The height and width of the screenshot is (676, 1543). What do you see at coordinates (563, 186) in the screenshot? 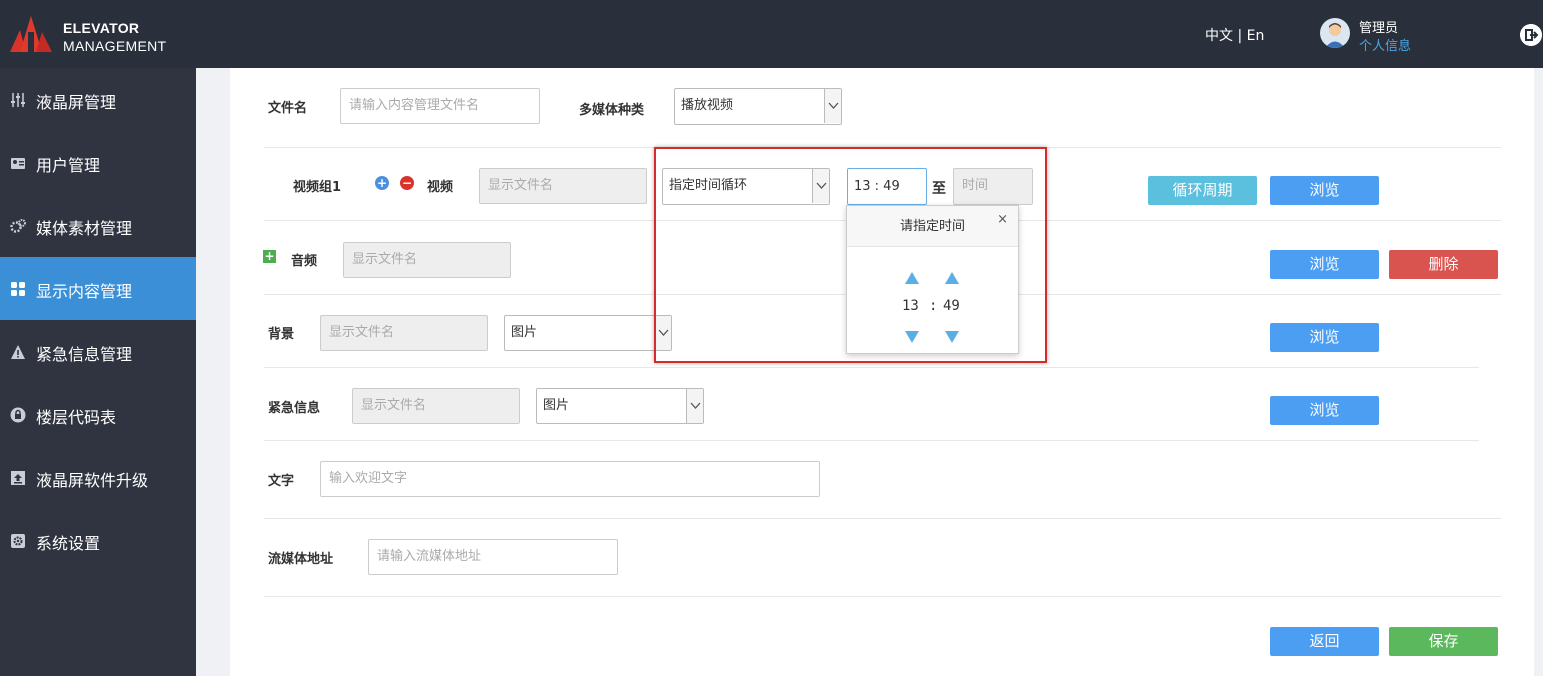
I see `video-file-field: 显示文件名` at bounding box center [563, 186].